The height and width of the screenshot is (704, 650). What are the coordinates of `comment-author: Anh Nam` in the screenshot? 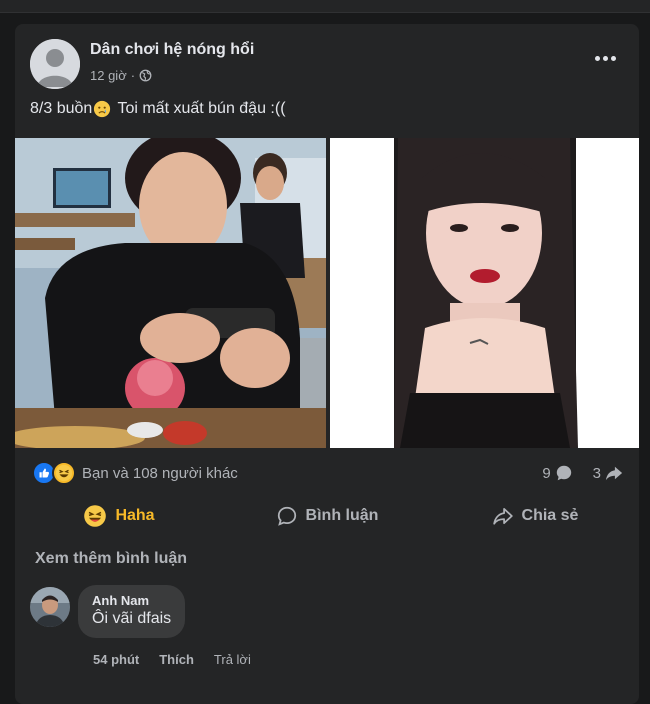 It's located at (131, 600).